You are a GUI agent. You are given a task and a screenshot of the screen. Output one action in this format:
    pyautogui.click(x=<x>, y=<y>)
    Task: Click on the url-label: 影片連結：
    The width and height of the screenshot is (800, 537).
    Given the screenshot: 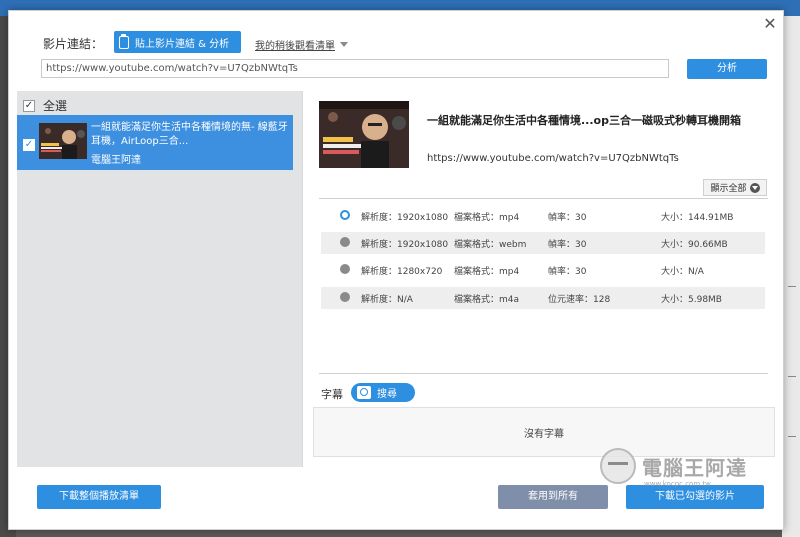 What is the action you would take?
    pyautogui.click(x=73, y=44)
    